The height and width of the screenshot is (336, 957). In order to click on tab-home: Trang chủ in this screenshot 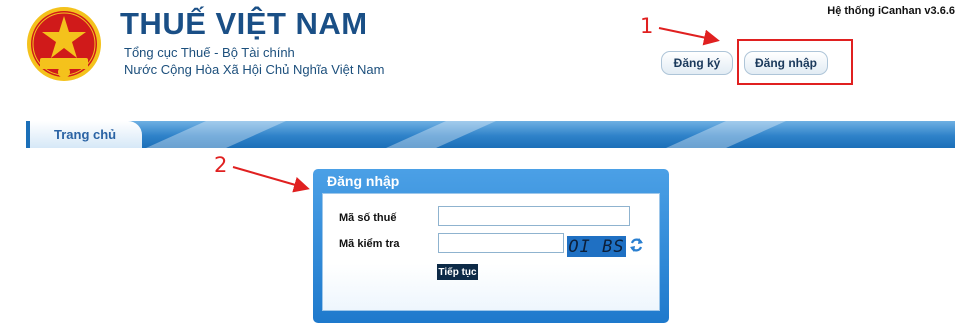, I will do `click(84, 134)`.